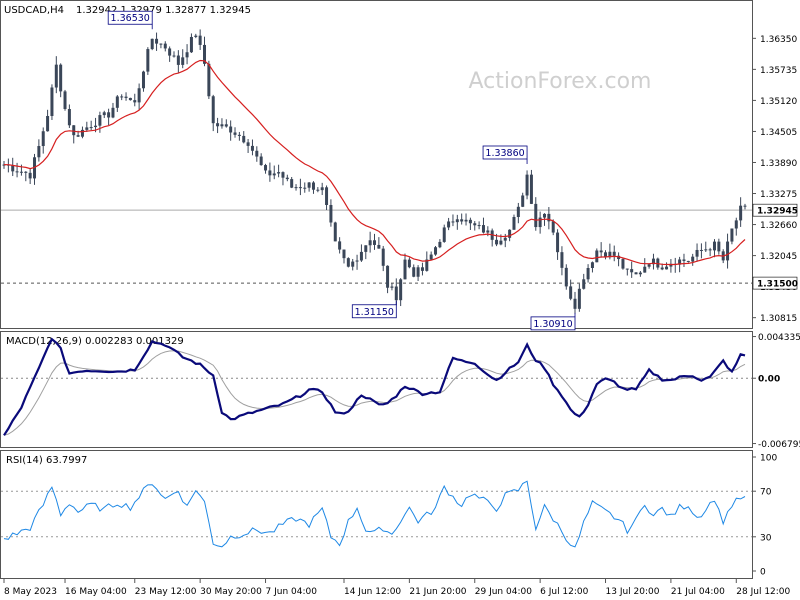 The height and width of the screenshot is (600, 800). Describe the element at coordinates (95, 341) in the screenshot. I see `macd-title: MACD(12,26,9) 0.002283 0.001329` at that location.